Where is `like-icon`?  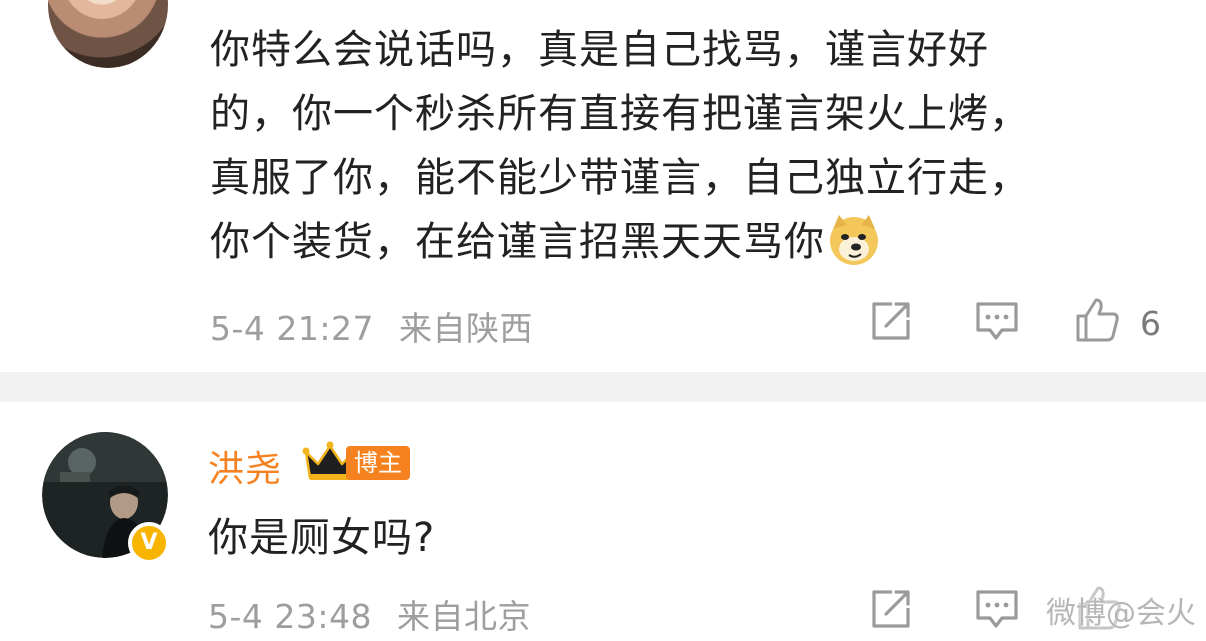
like-icon is located at coordinates (1097, 319).